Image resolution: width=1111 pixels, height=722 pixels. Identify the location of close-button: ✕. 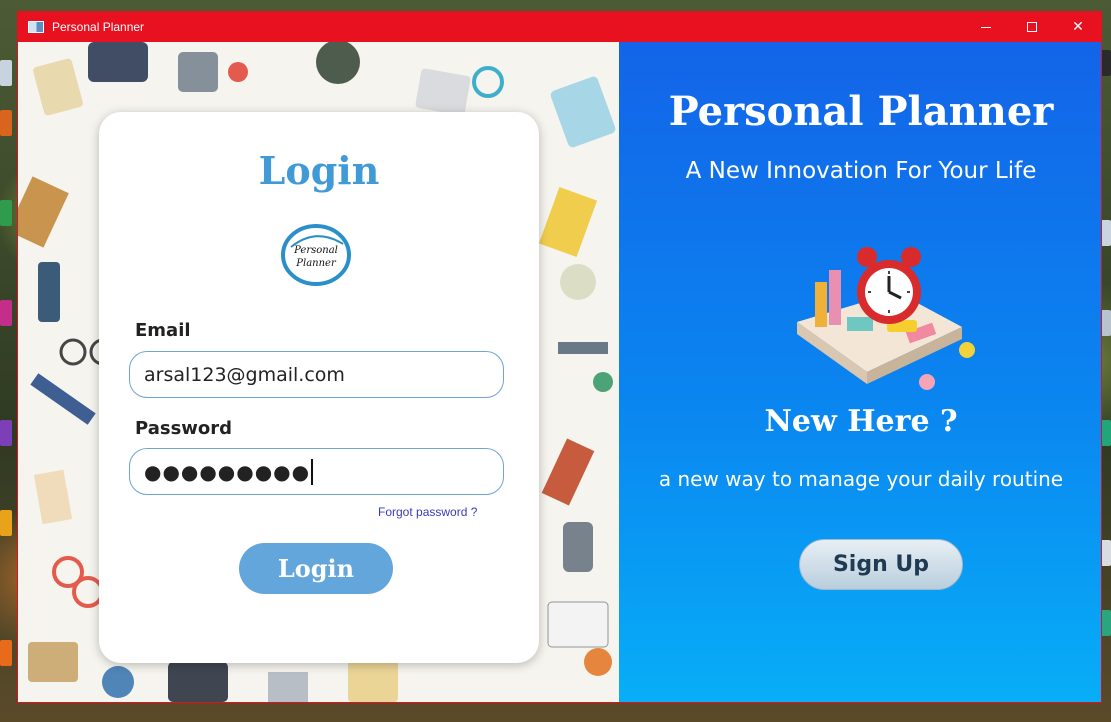
(1078, 27).